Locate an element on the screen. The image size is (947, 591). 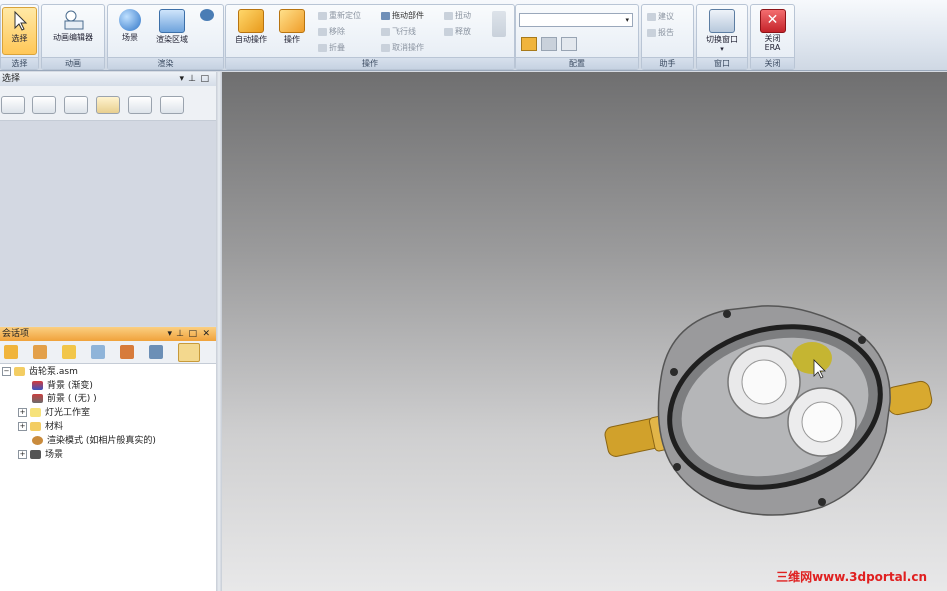
operate-button: 操作 is located at coordinates (292, 26).